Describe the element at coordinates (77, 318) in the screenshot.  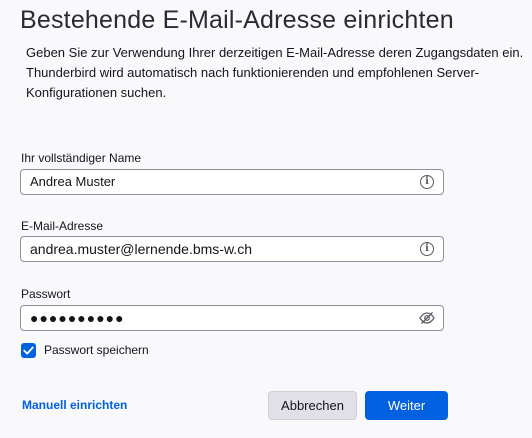
I see `password-value: ●●●●●●●●●●` at that location.